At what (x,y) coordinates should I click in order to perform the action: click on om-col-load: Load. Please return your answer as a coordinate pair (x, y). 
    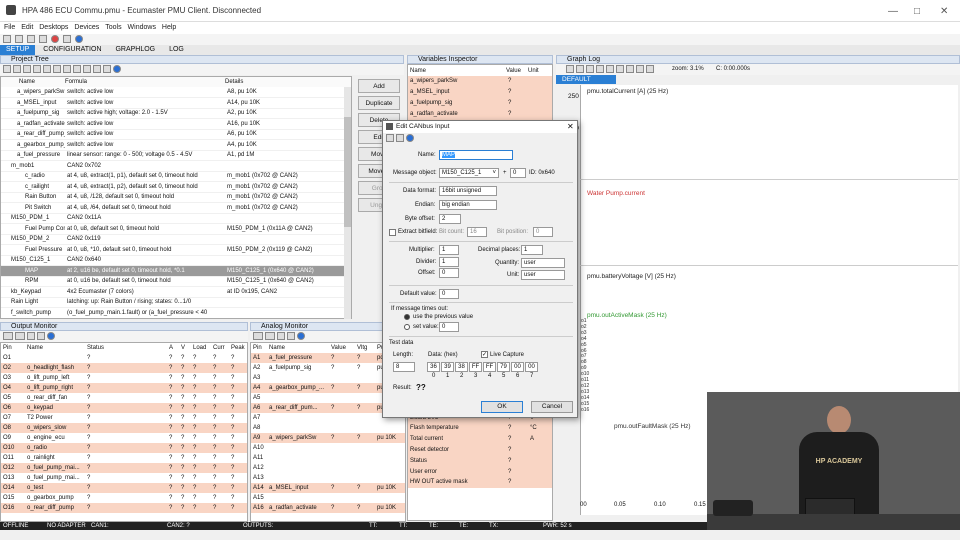
    Looking at the image, I should click on (201, 348).